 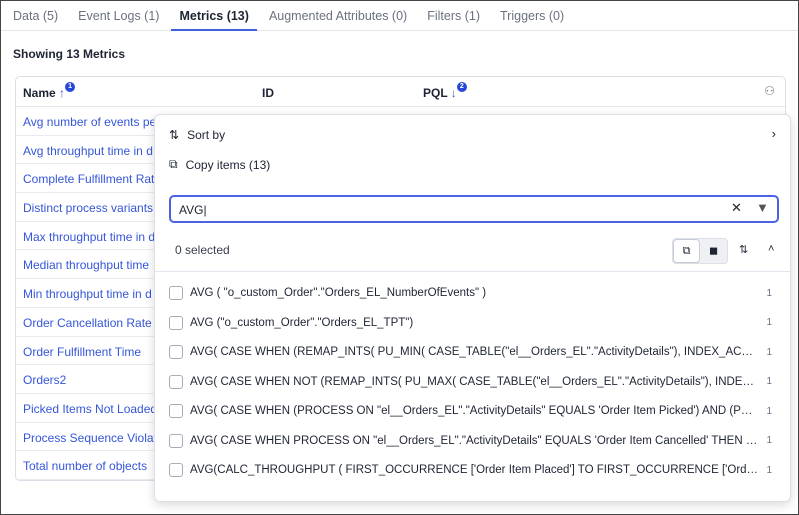 I want to click on selected-count: 0 selected, so click(x=202, y=250).